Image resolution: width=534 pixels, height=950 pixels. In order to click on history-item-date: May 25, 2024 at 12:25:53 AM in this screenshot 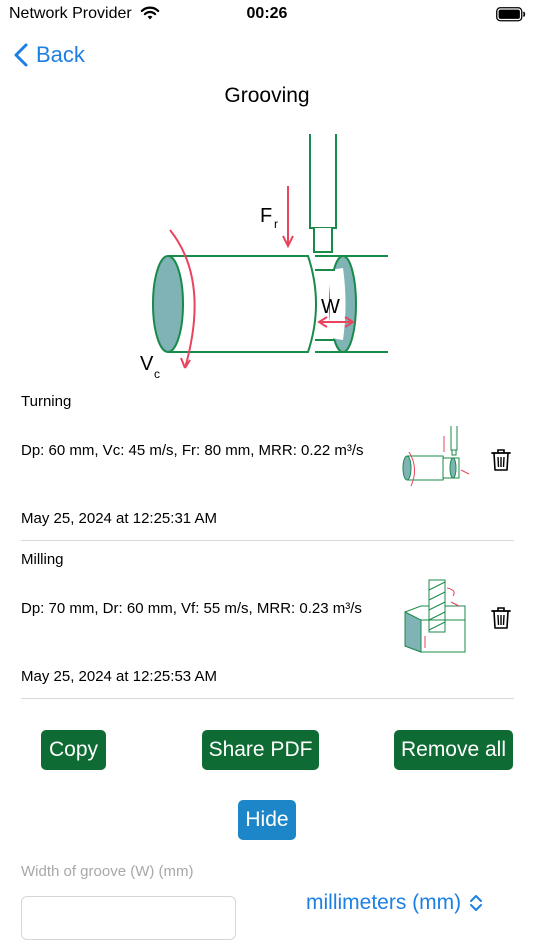, I will do `click(119, 676)`.